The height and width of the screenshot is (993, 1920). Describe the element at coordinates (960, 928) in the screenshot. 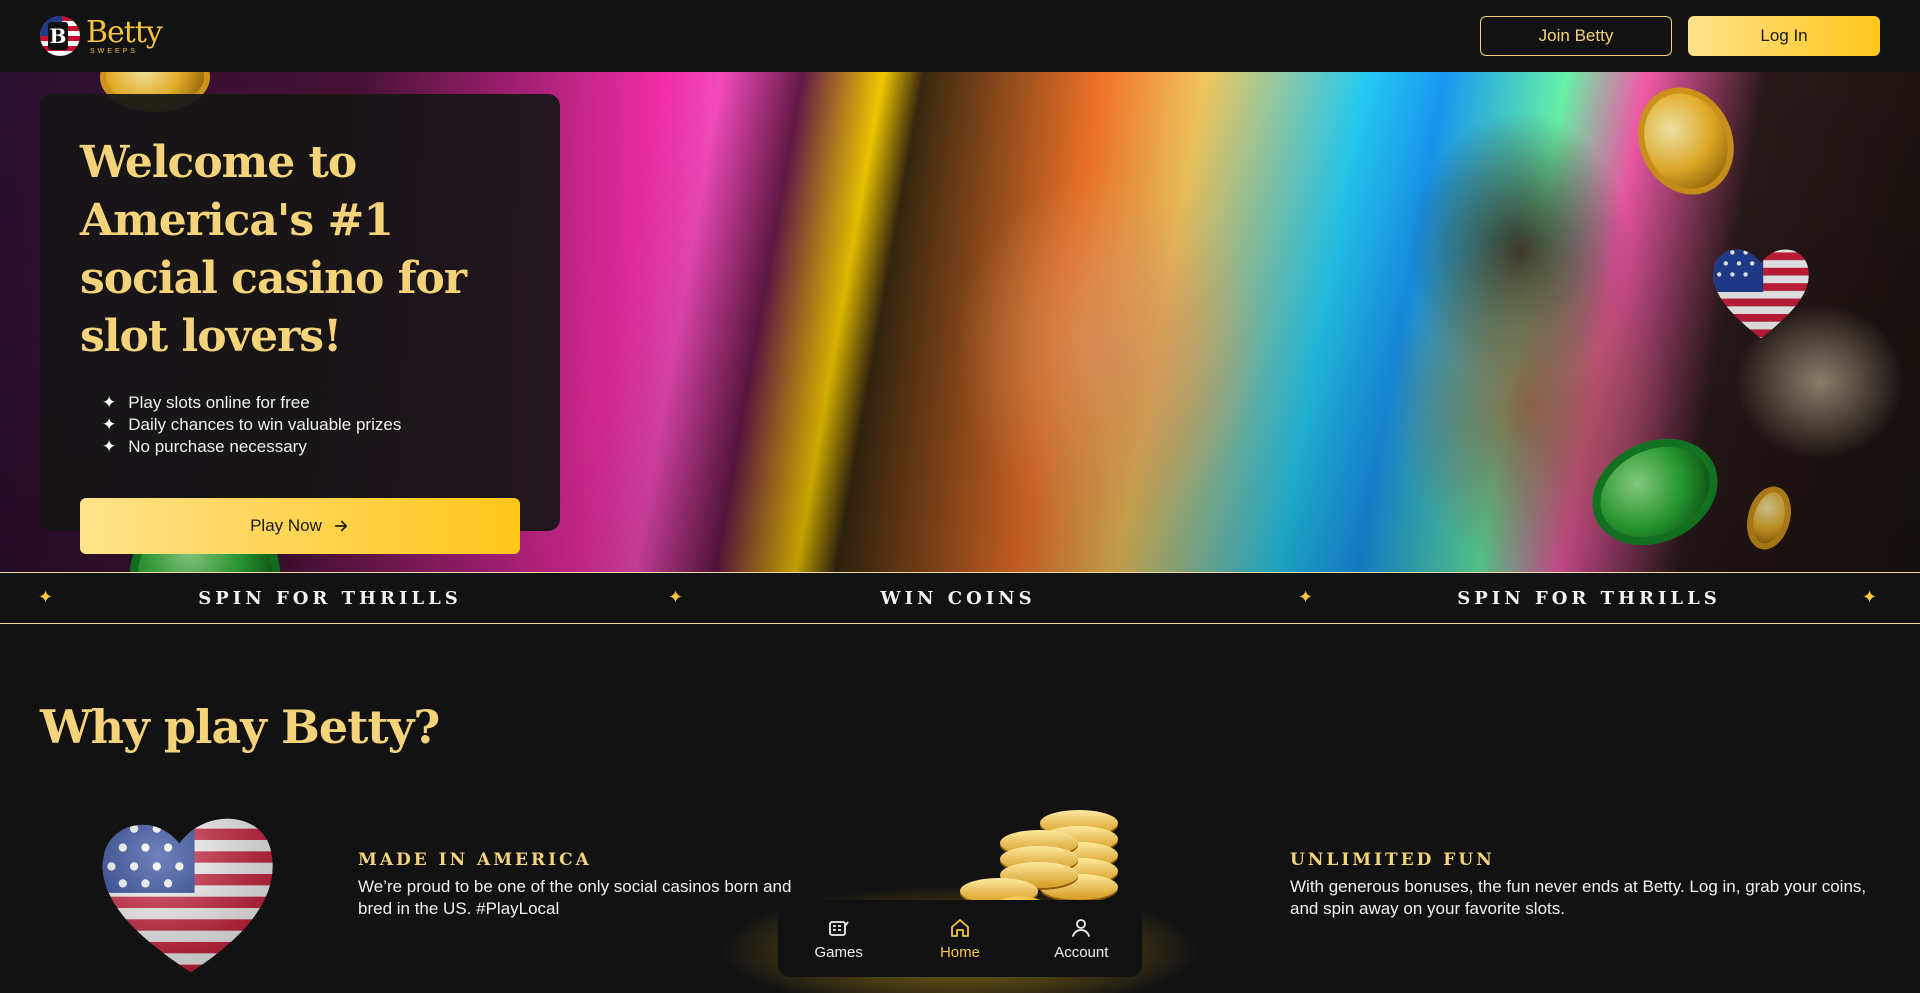

I see `home-icon` at that location.